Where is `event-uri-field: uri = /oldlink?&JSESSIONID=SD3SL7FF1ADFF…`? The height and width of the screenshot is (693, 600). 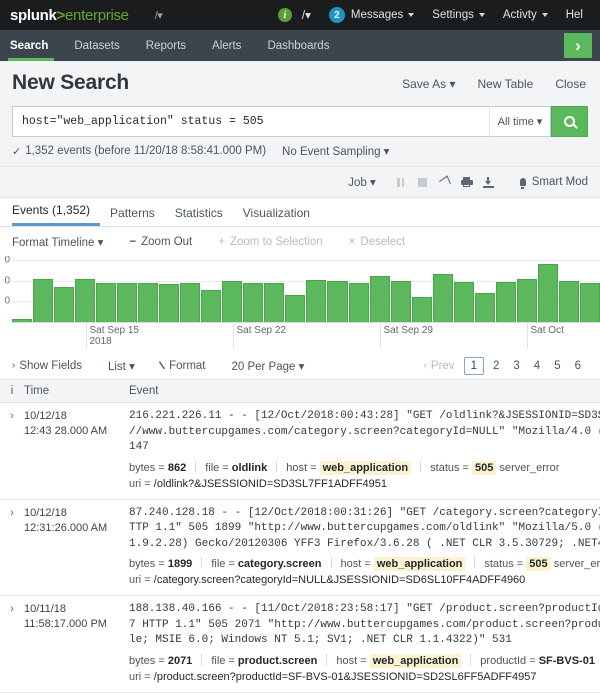 event-uri-field: uri = /oldlink?&JSESSIONID=SD3SL7FF1ADFF… is located at coordinates (364, 484).